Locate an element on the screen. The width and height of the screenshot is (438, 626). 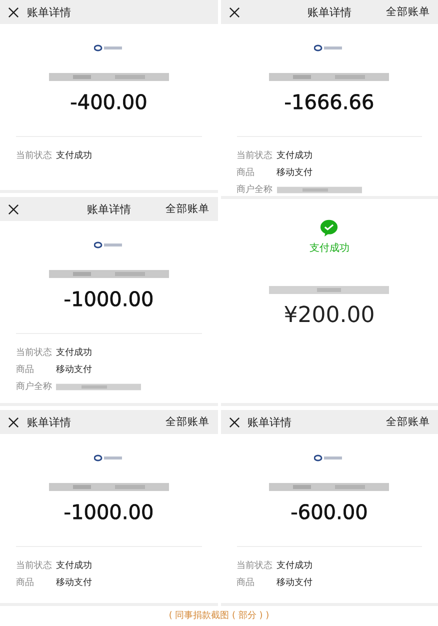
status-text: 支付成功 is located at coordinates (329, 248).